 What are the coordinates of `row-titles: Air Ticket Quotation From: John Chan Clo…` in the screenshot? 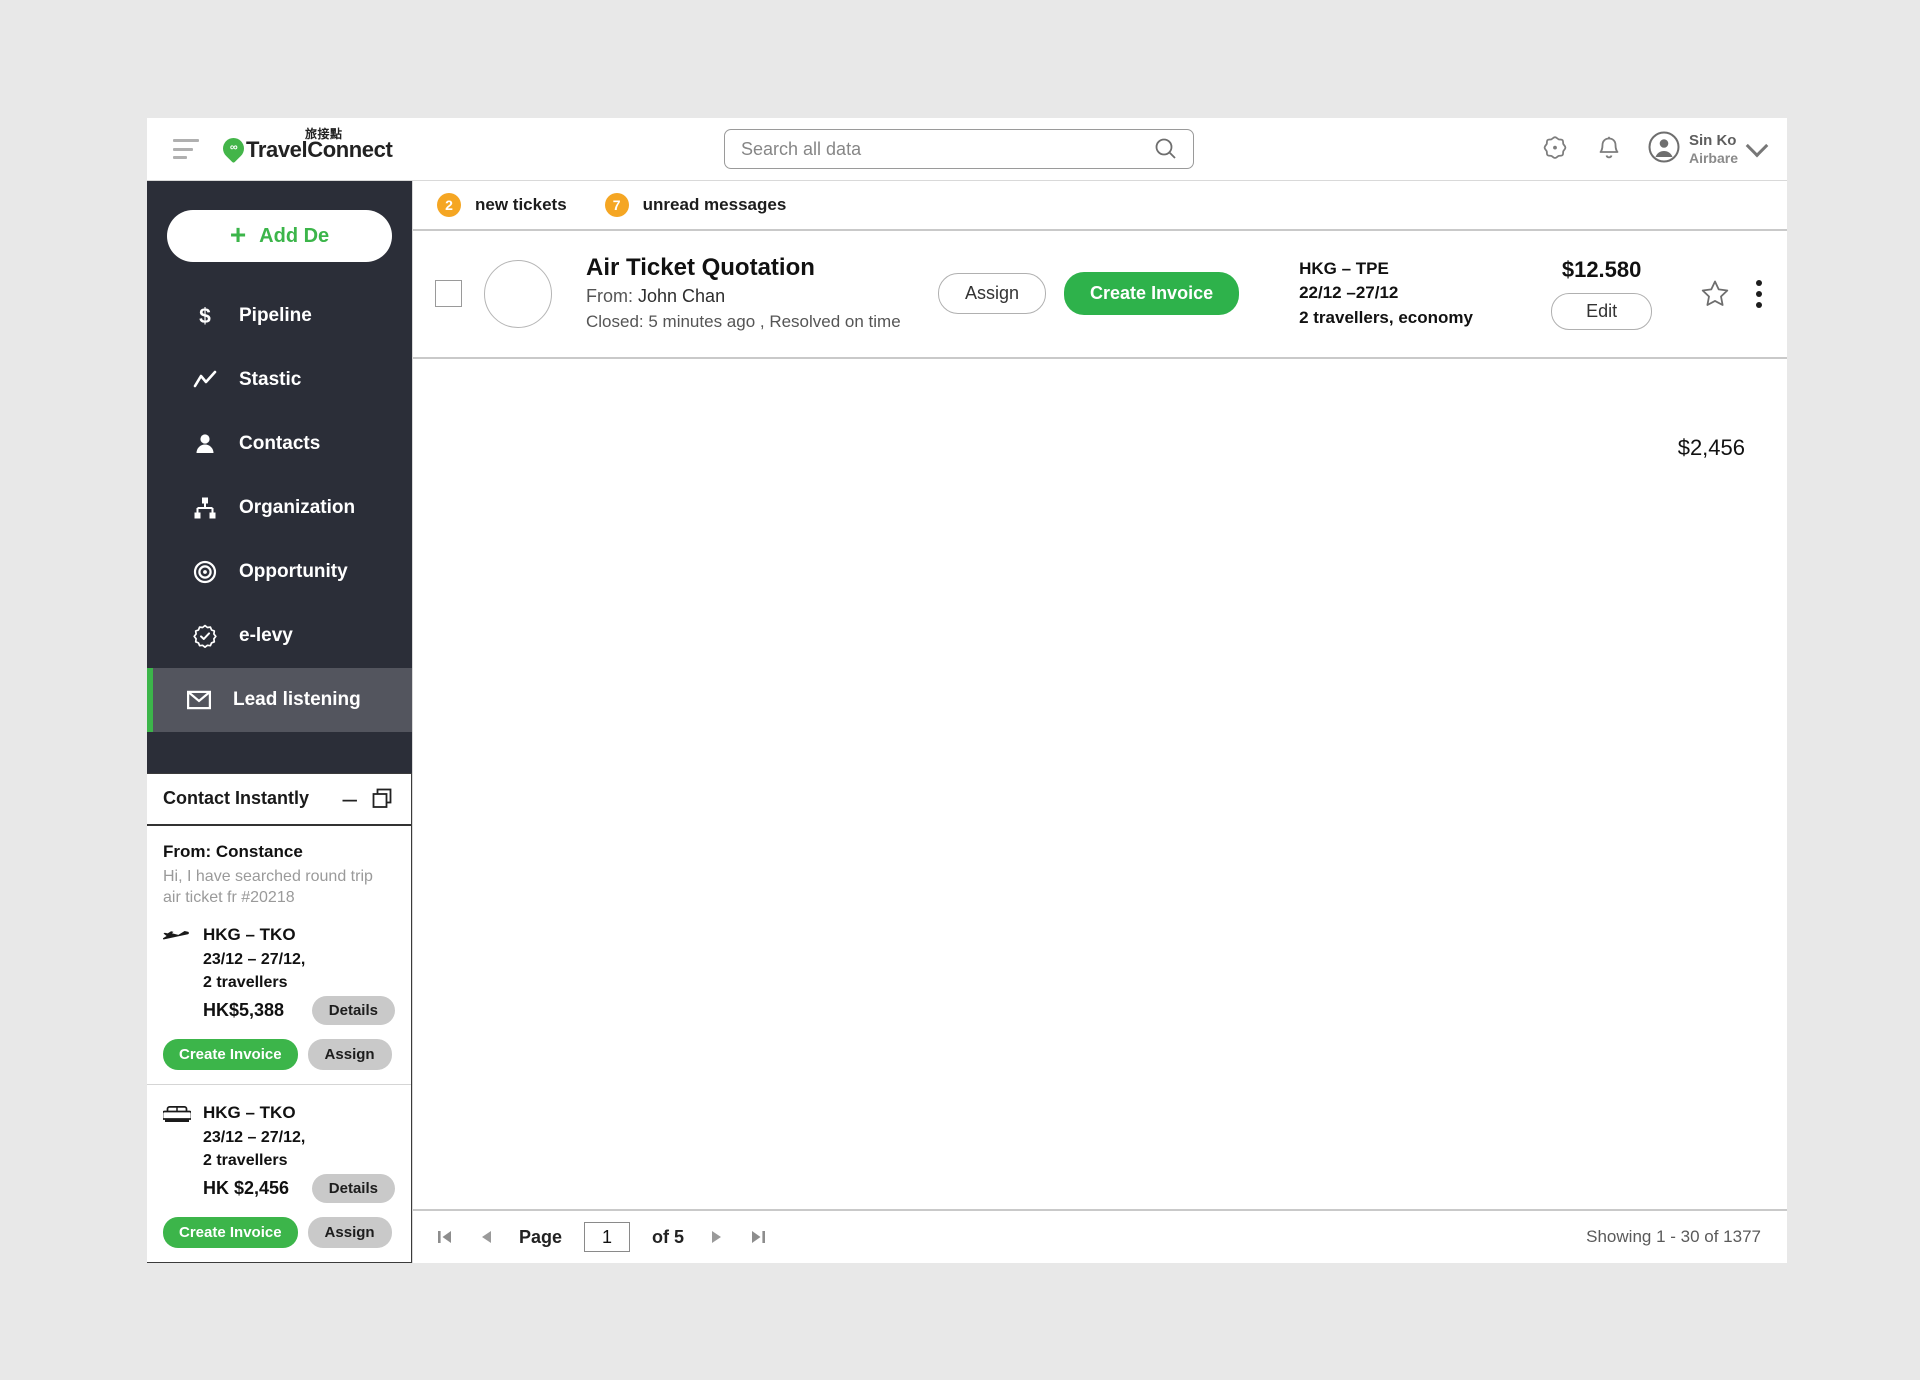 It's located at (751, 294).